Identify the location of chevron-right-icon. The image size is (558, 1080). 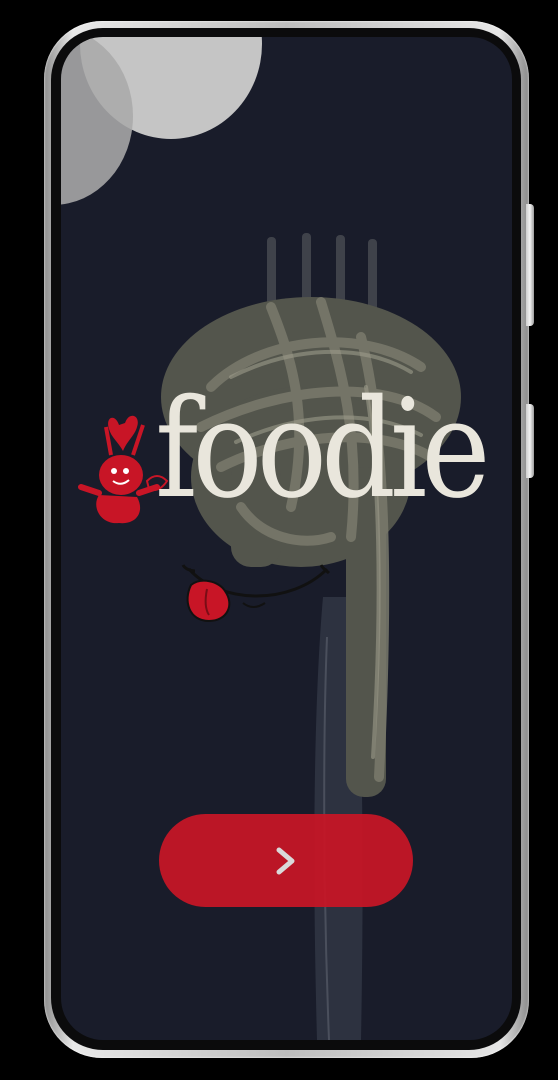
(285, 860).